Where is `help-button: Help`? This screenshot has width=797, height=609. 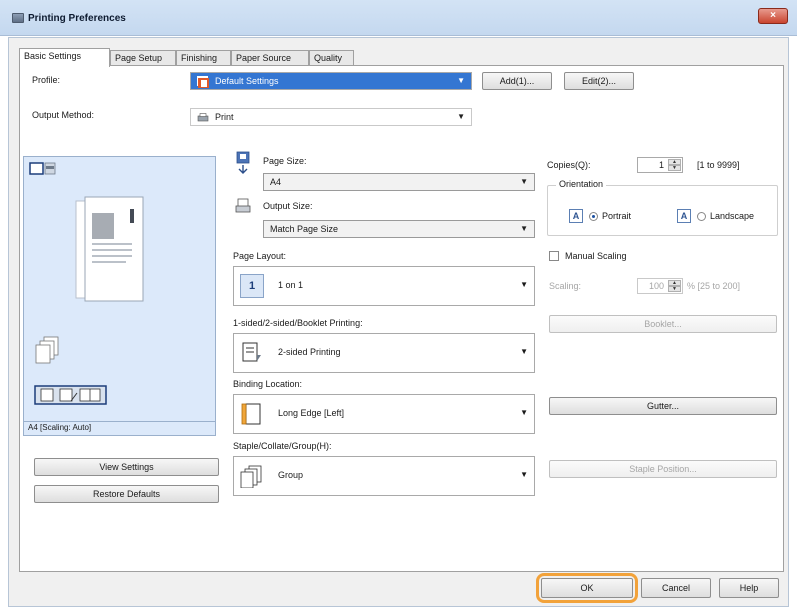 help-button: Help is located at coordinates (749, 588).